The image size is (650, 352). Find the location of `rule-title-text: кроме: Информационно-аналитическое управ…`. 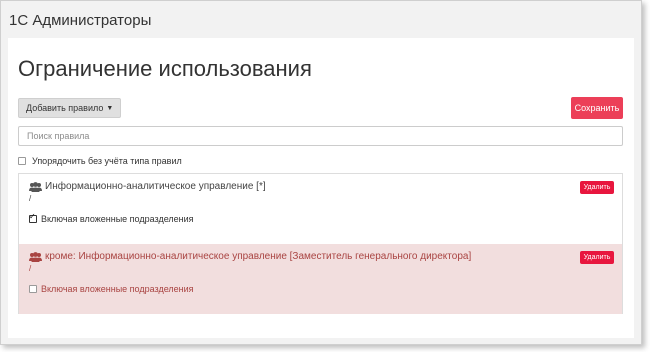

rule-title-text: кроме: Информационно-аналитическое управ… is located at coordinates (258, 256).